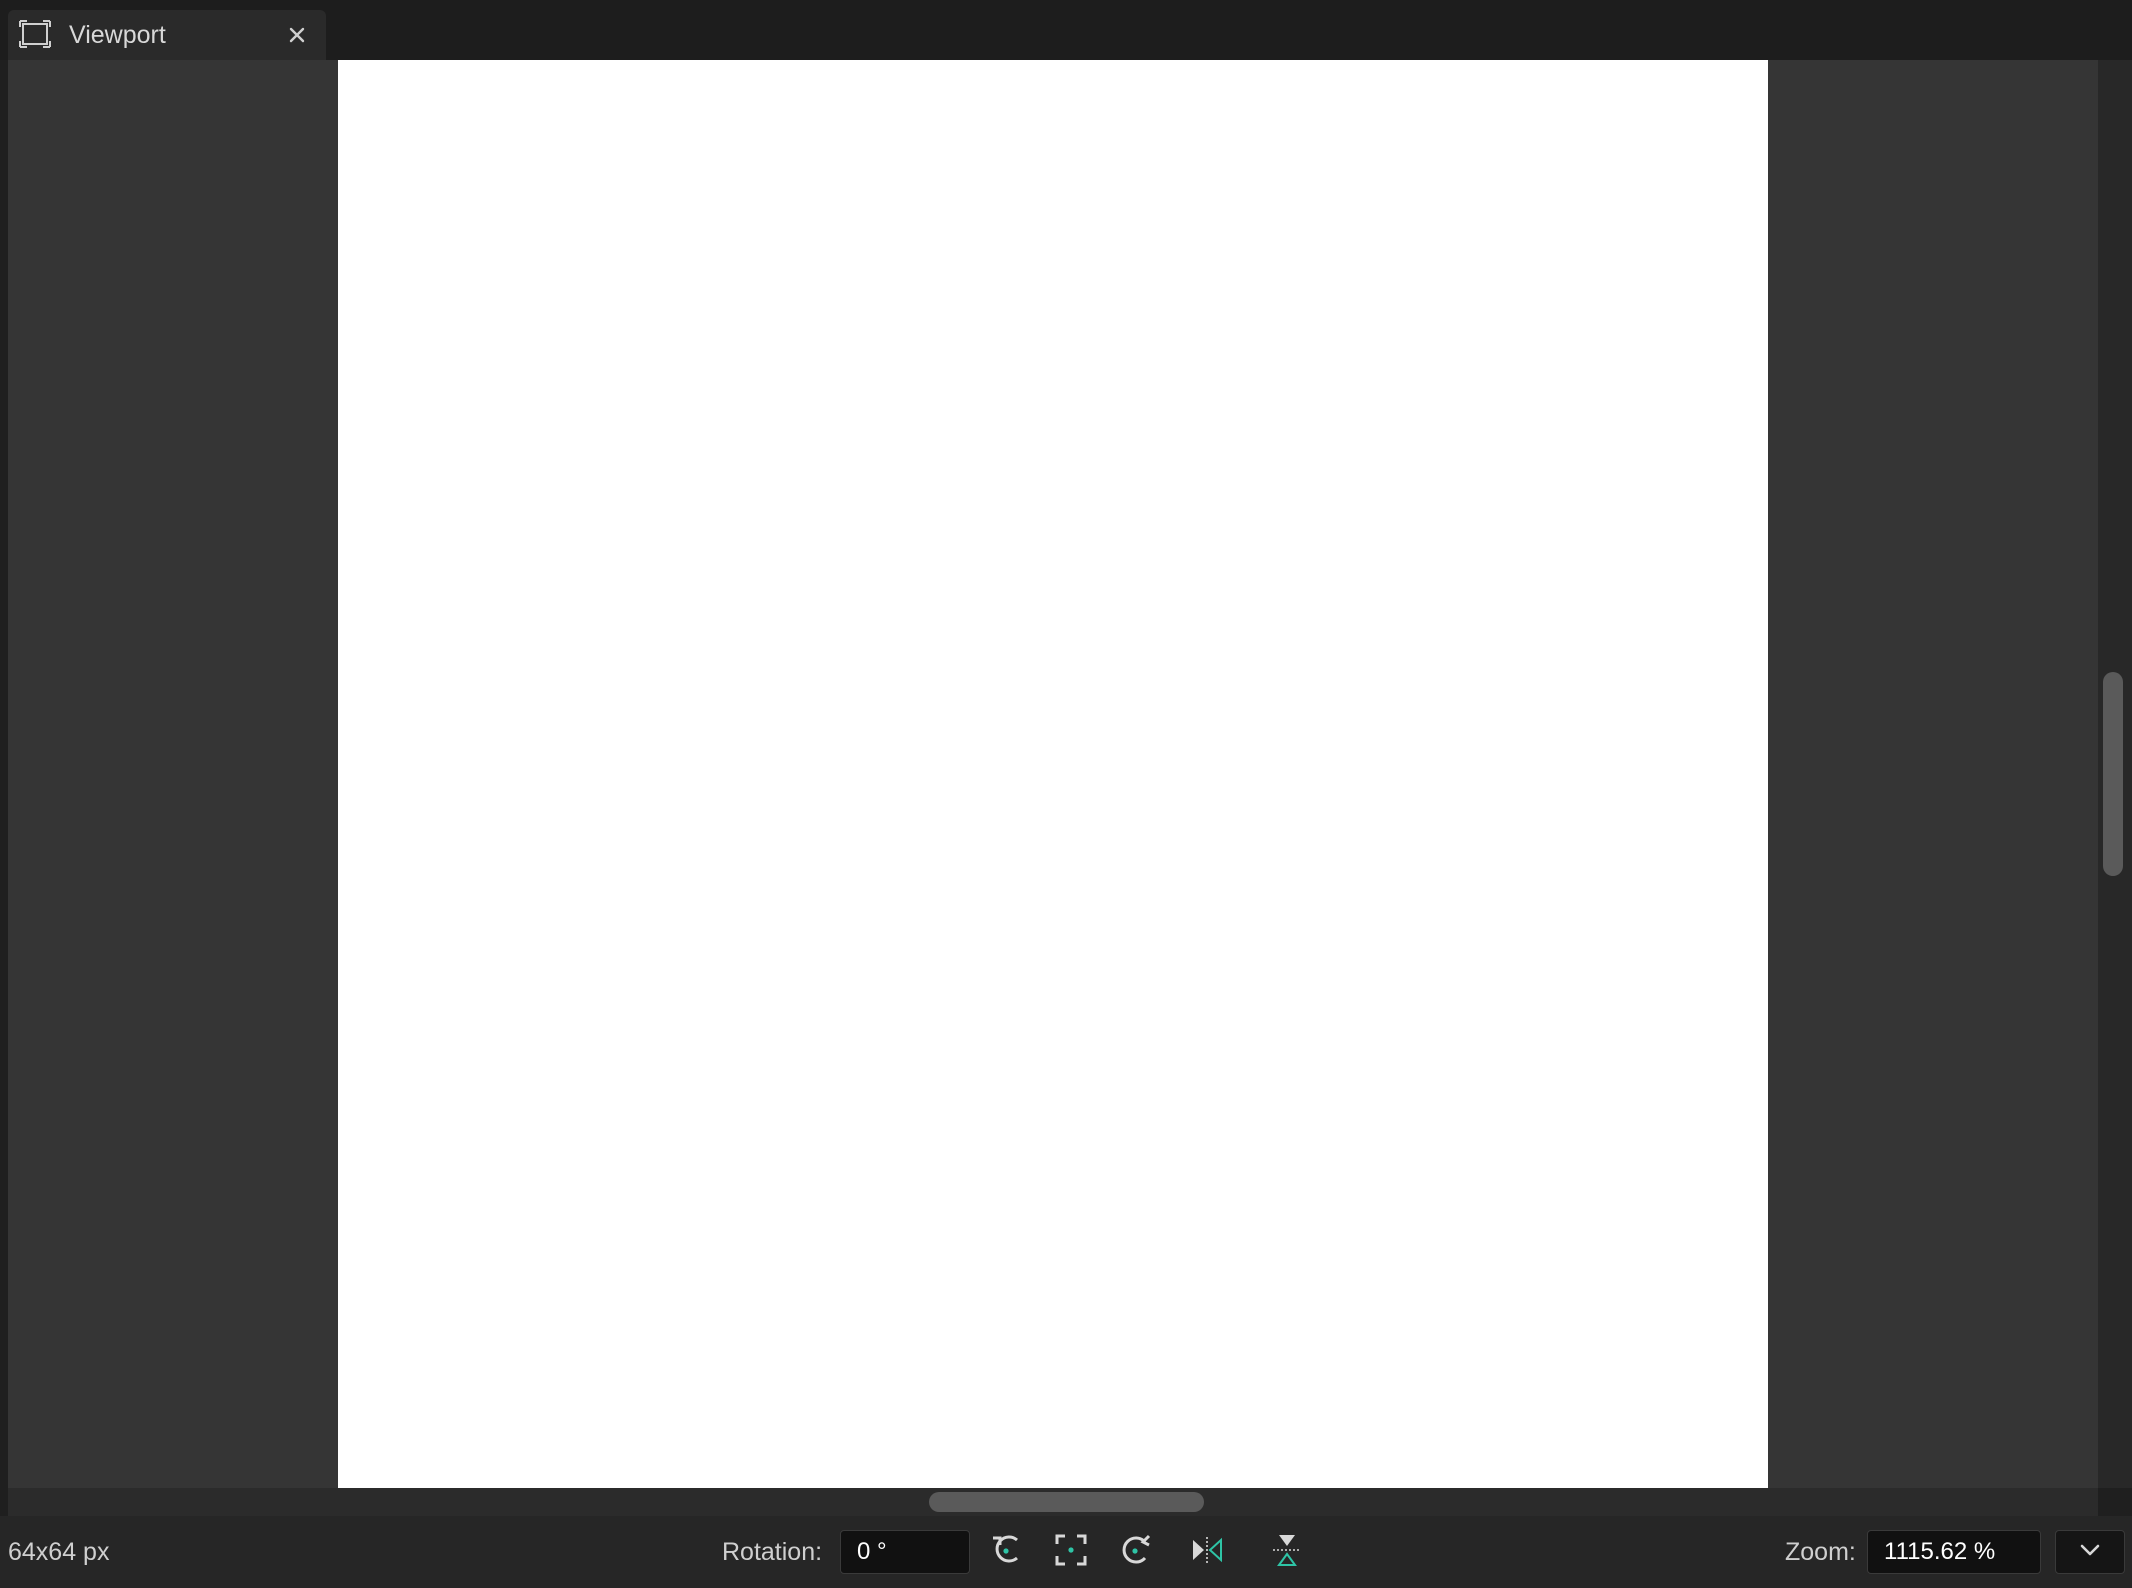 This screenshot has width=2132, height=1588. Describe the element at coordinates (1954, 1552) in the screenshot. I see `zoom-input` at that location.